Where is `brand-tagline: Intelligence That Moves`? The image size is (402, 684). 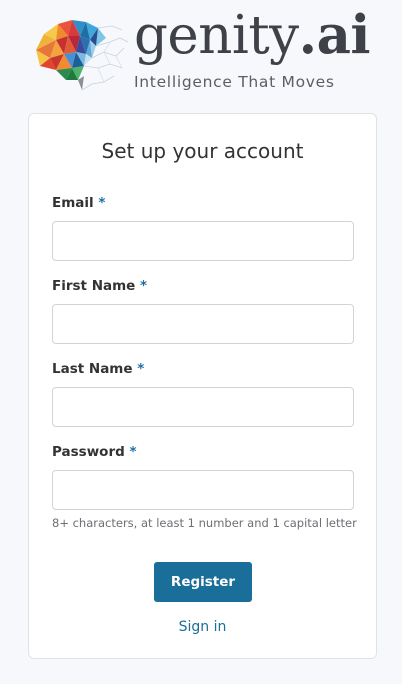 brand-tagline: Intelligence That Moves is located at coordinates (234, 82).